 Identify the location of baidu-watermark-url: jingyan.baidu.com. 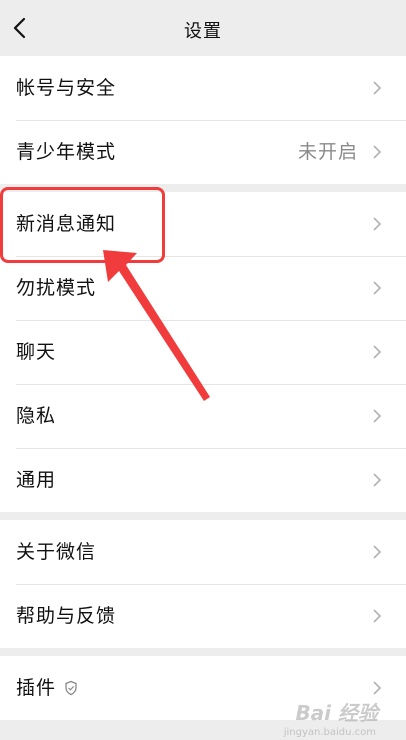
(329, 732).